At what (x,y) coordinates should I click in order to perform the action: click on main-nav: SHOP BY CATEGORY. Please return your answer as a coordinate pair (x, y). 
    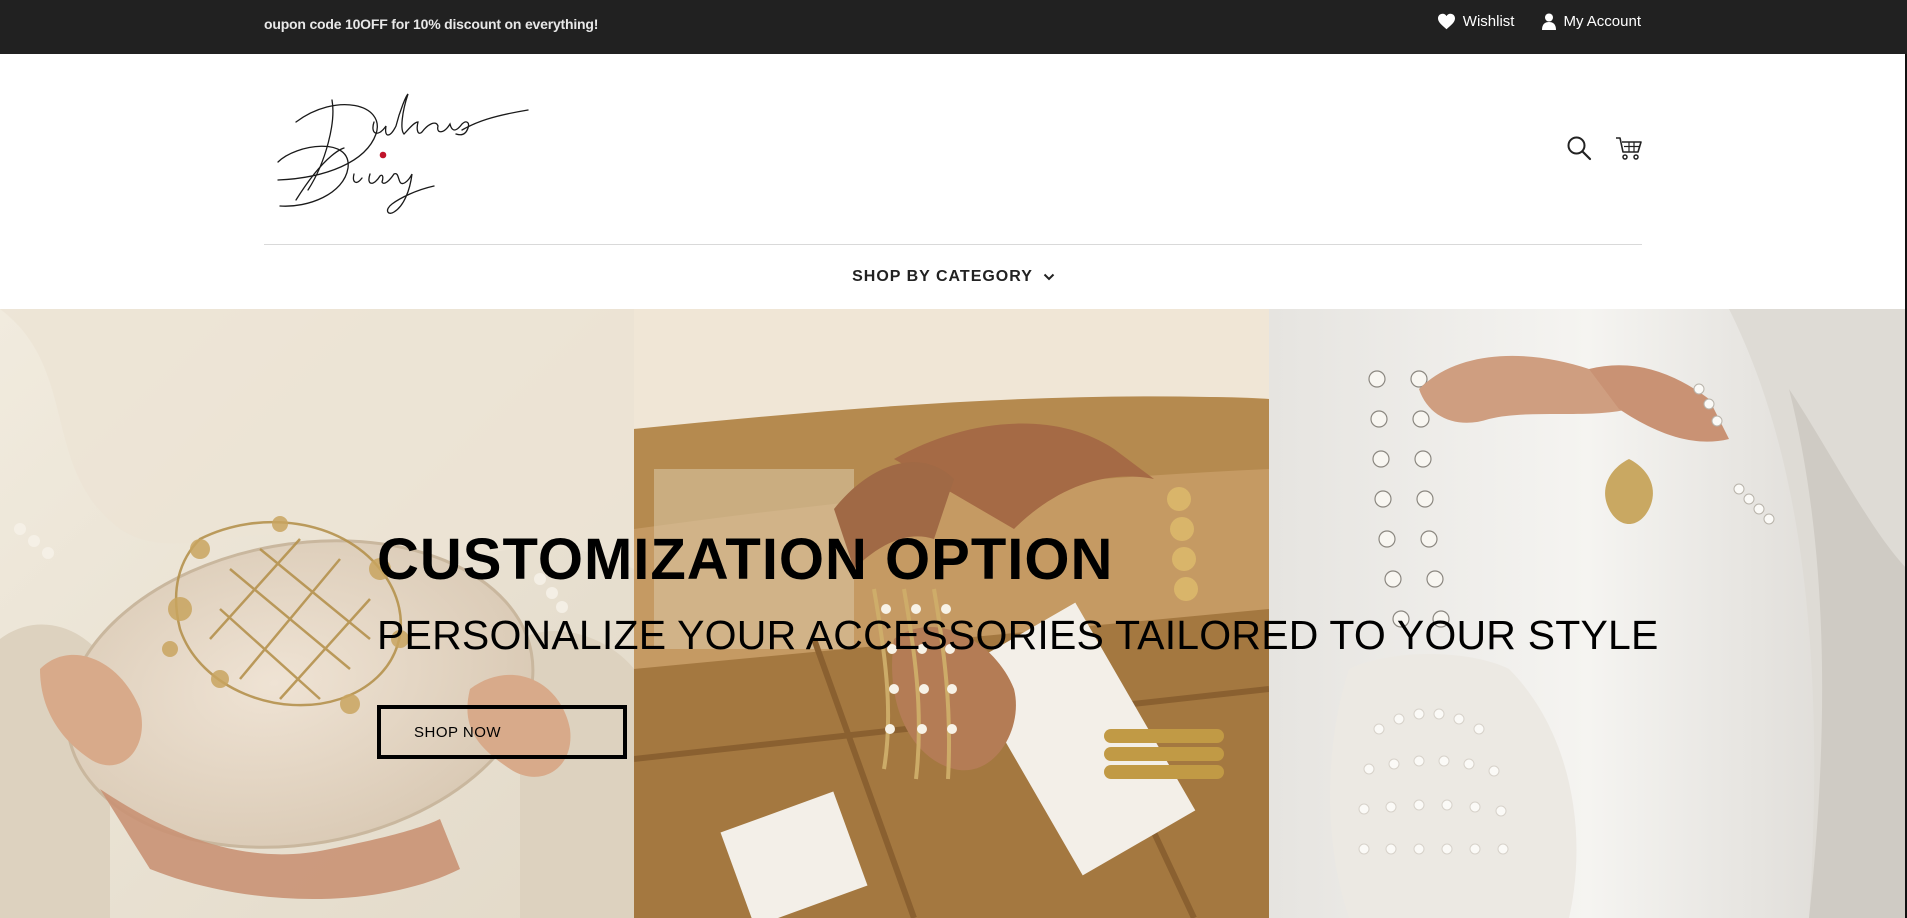
    Looking at the image, I should click on (953, 277).